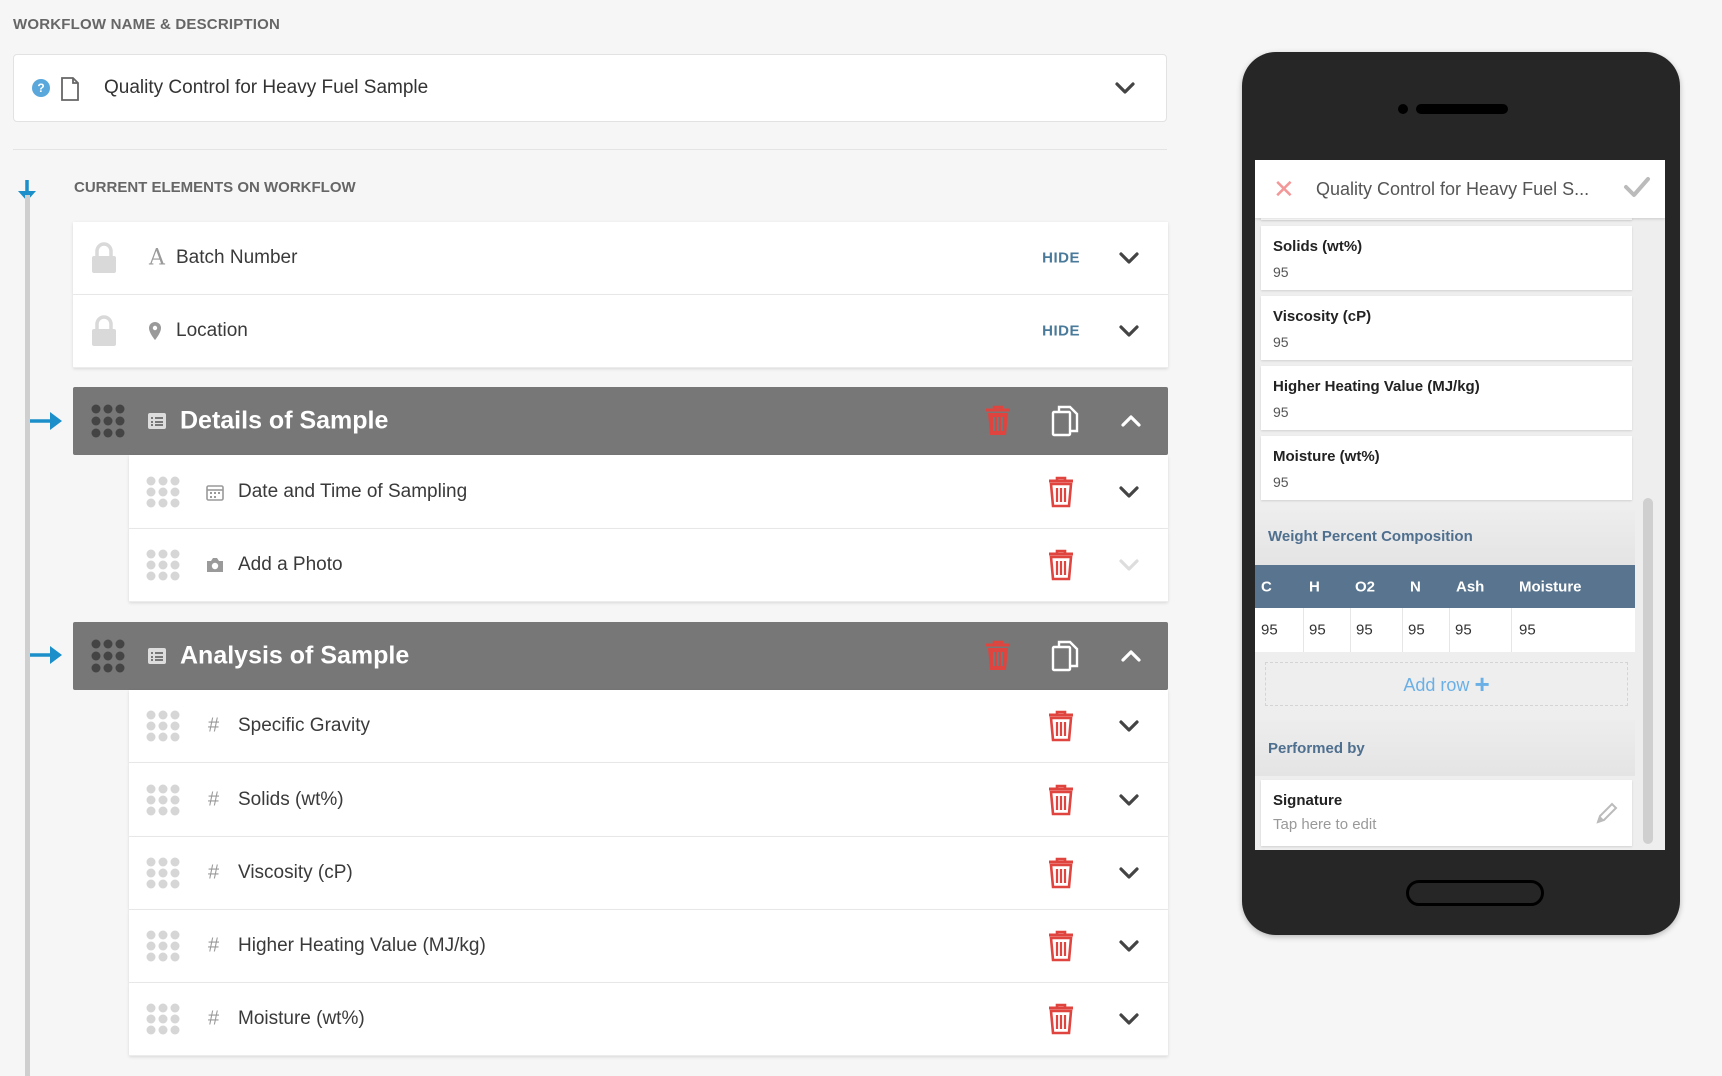  Describe the element at coordinates (1436, 685) in the screenshot. I see `add-row-label: Add row` at that location.